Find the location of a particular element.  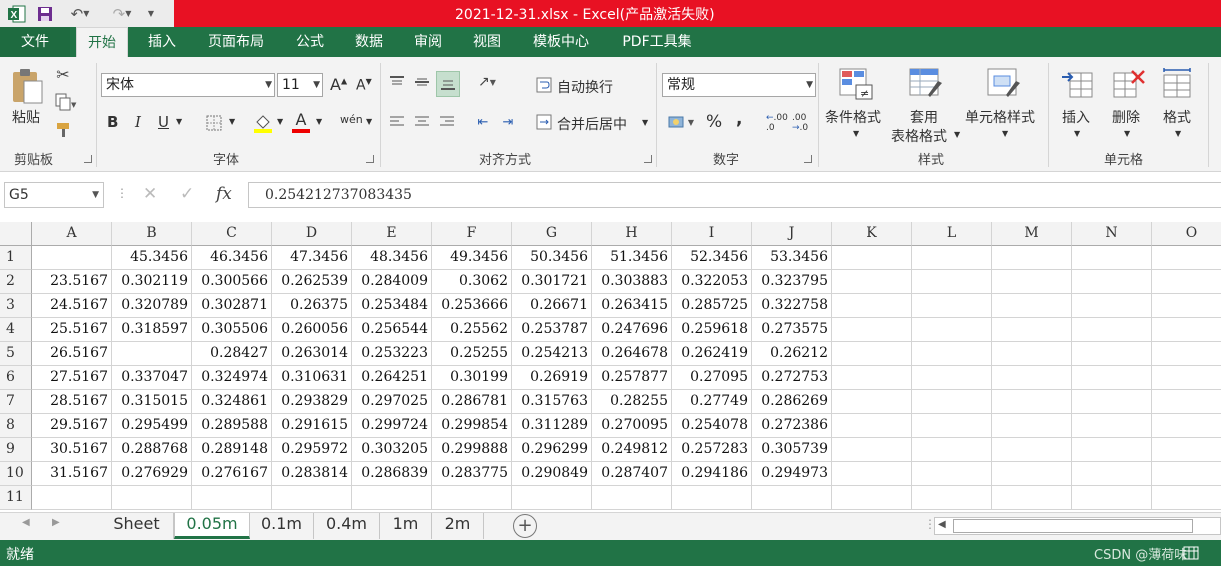

font-size-select: 11 ▼ is located at coordinates (300, 85).